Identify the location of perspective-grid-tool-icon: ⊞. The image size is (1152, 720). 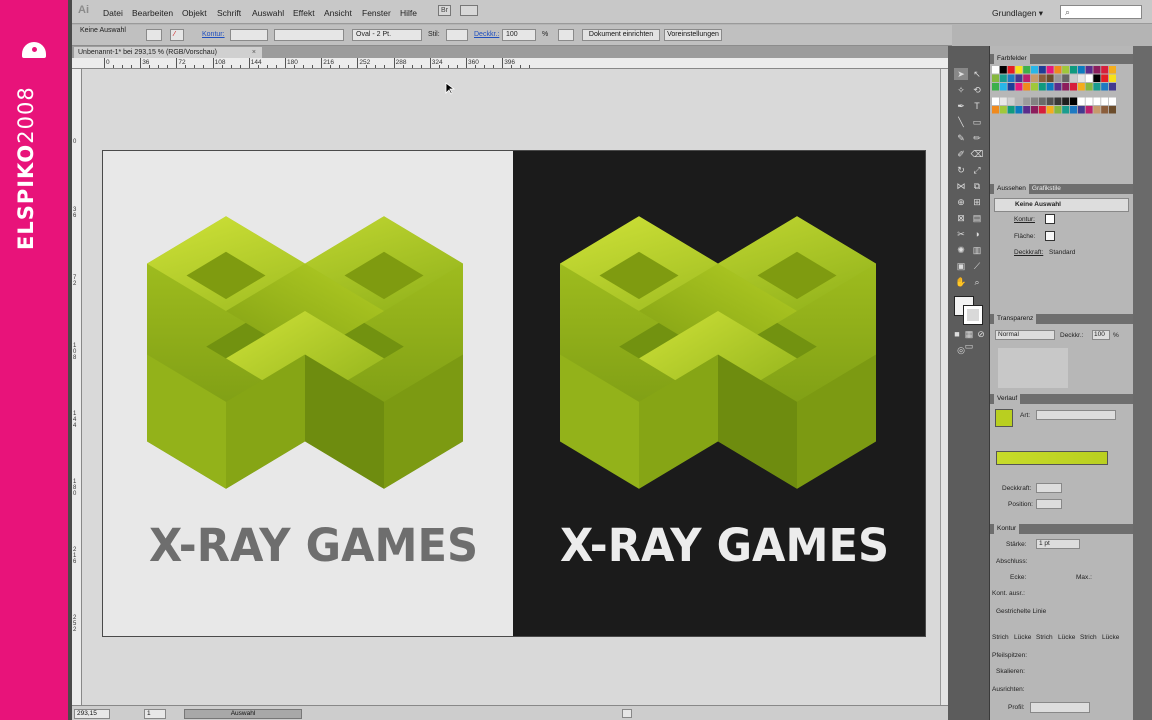
(977, 202).